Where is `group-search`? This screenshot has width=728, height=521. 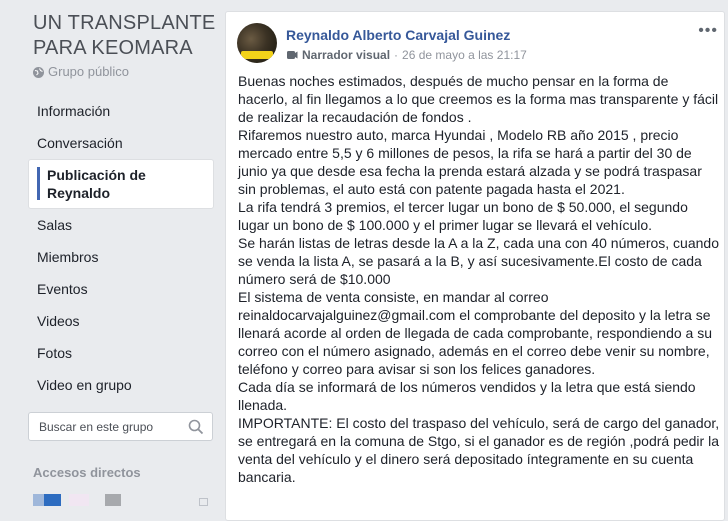 group-search is located at coordinates (120, 426).